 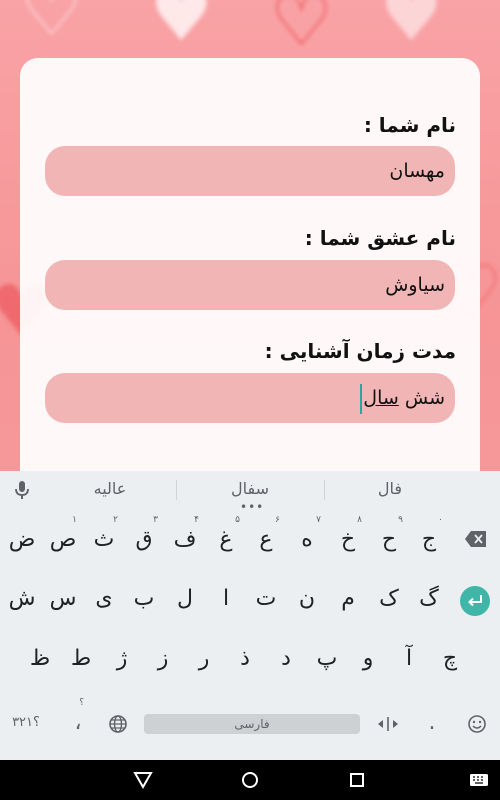 I want to click on key-dal: د, so click(x=286, y=659).